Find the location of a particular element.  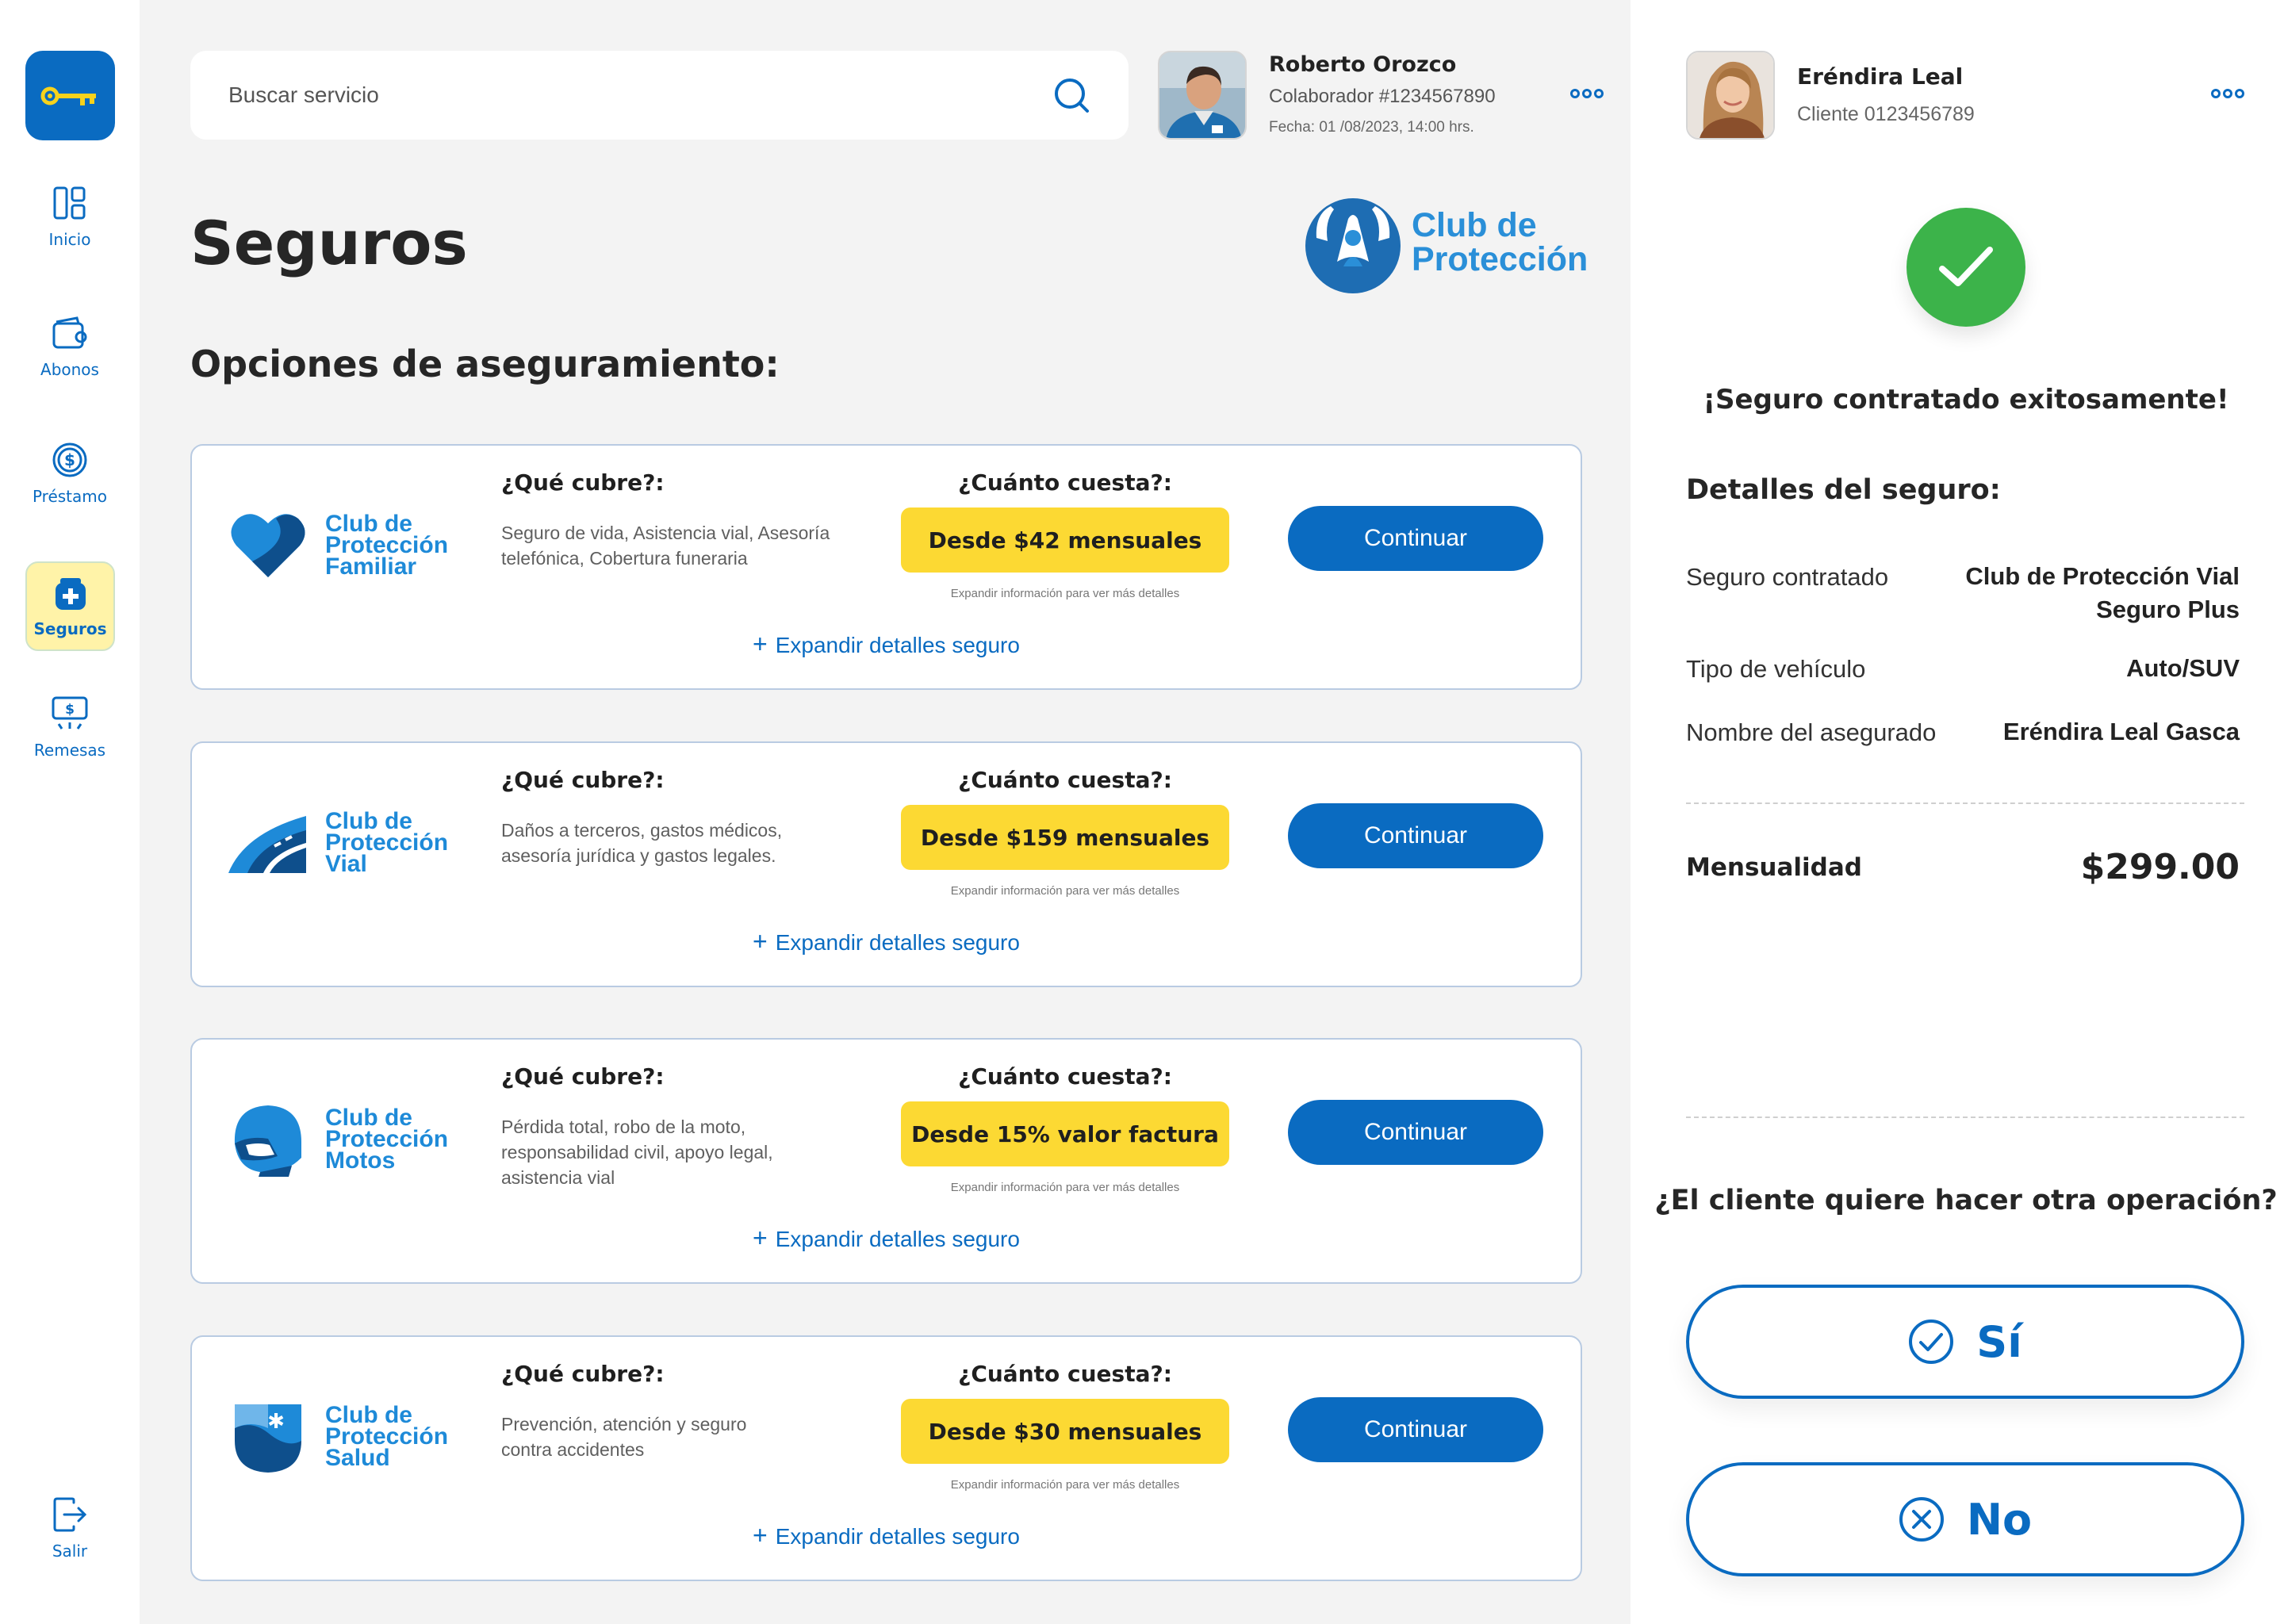

vial-logo: Club de Protección Vial is located at coordinates (347, 842).